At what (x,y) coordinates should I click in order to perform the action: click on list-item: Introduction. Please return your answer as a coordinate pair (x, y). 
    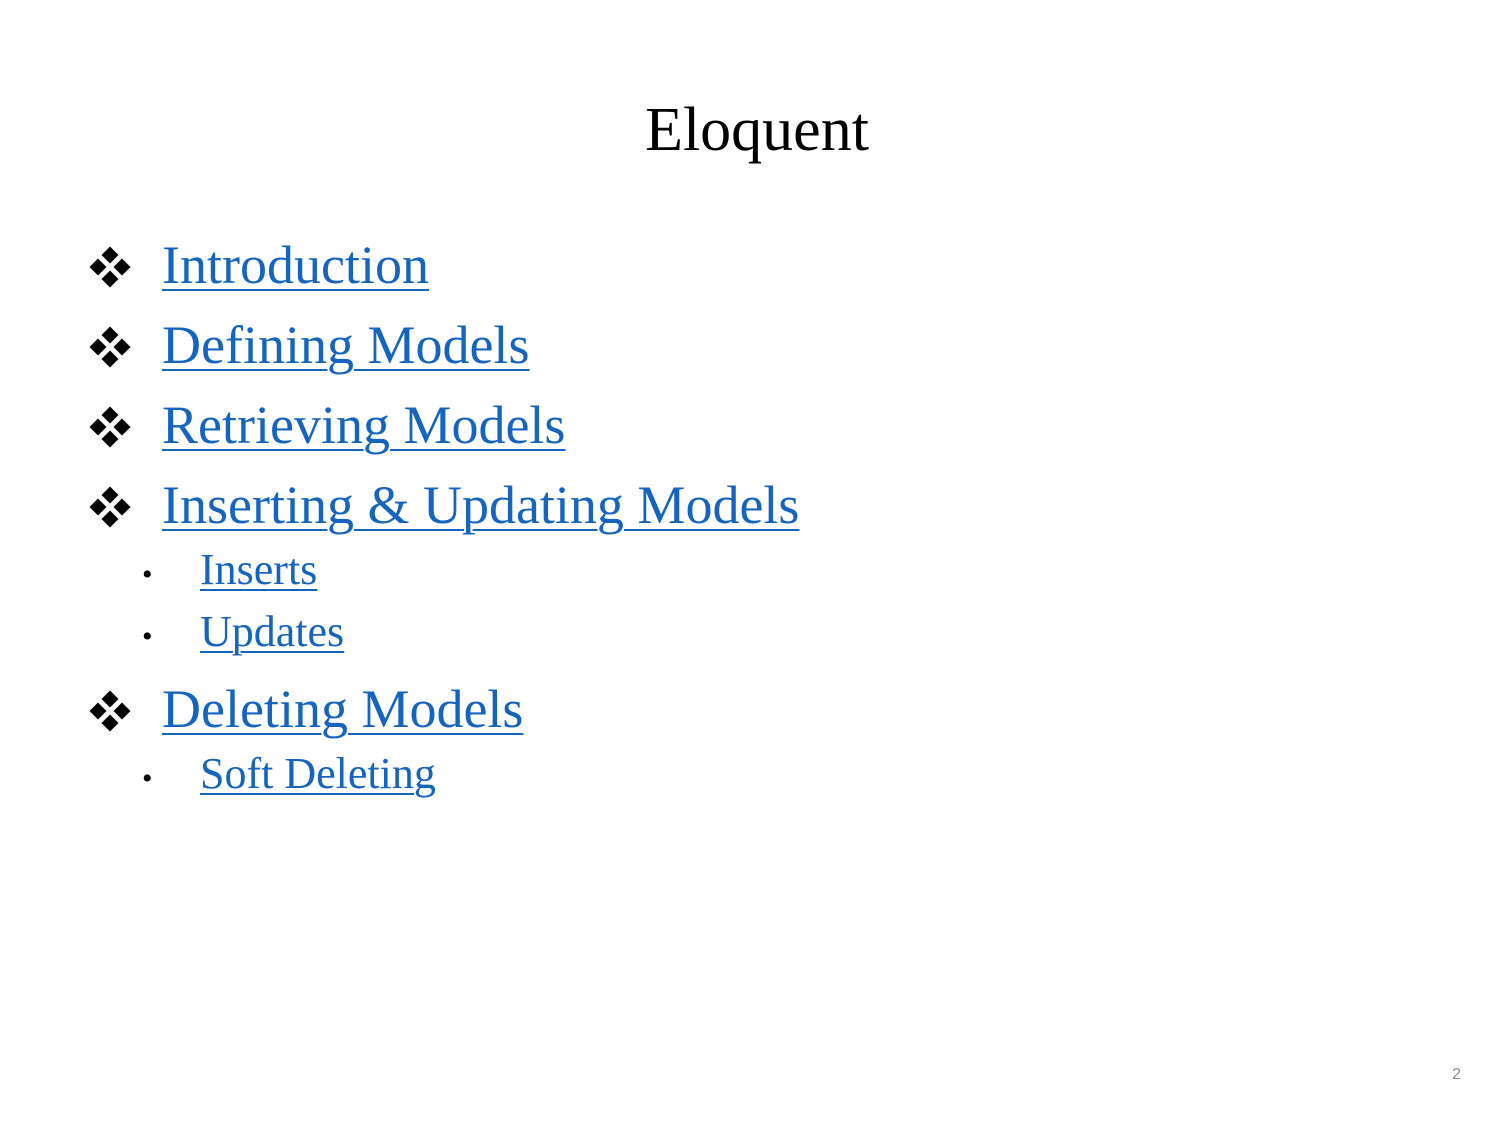
    Looking at the image, I should click on (259, 265).